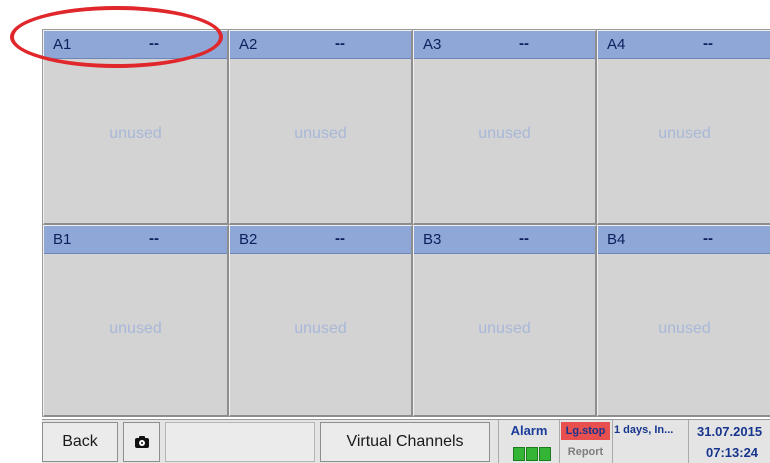  I want to click on channel-header: A3 --, so click(504, 45).